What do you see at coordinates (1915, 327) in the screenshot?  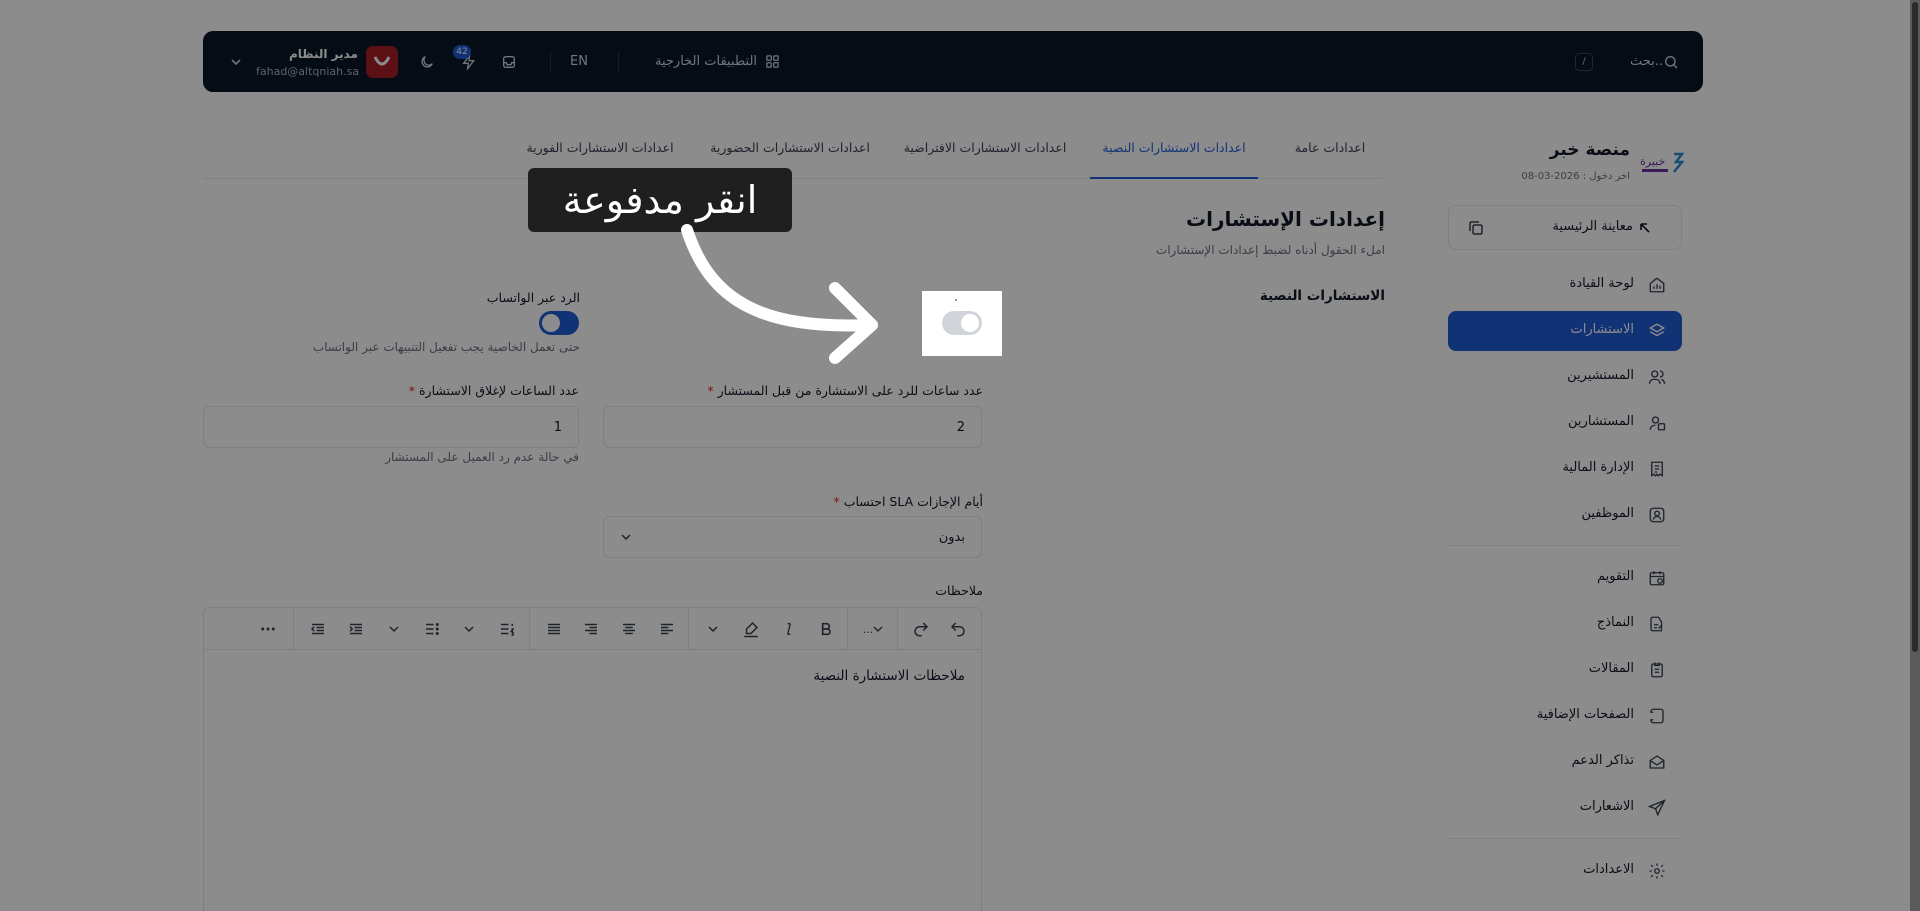 I see `page-scrollbar-thumb` at bounding box center [1915, 327].